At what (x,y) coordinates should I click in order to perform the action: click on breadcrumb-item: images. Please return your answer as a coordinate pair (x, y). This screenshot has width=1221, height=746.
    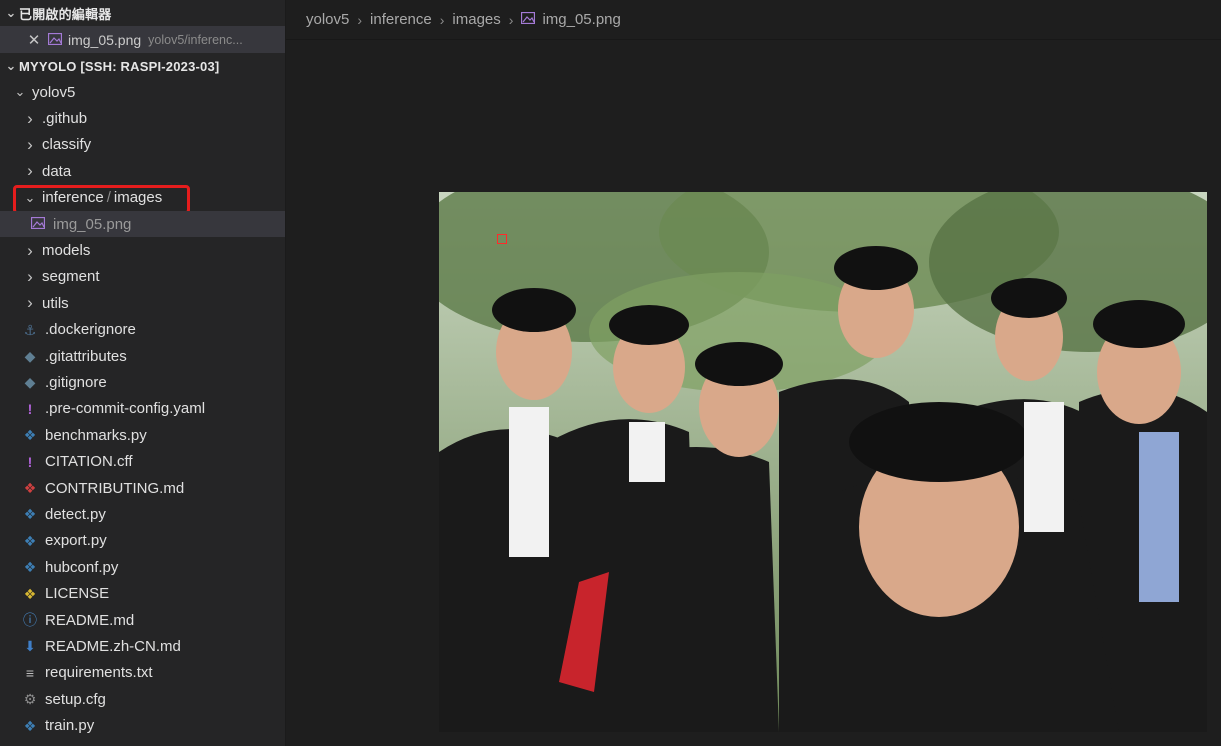
    Looking at the image, I should click on (476, 19).